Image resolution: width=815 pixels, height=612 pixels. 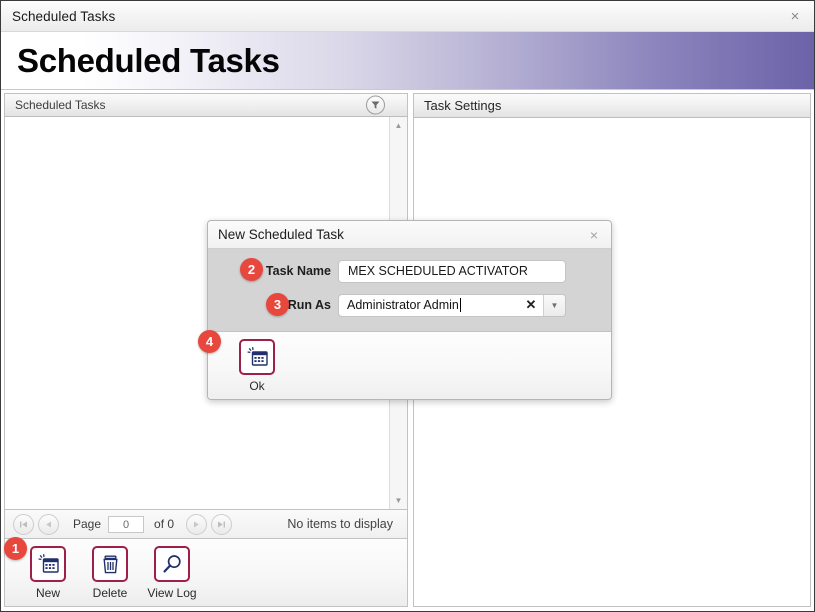 What do you see at coordinates (407, 61) in the screenshot?
I see `page-banner: Scheduled Tasks` at bounding box center [407, 61].